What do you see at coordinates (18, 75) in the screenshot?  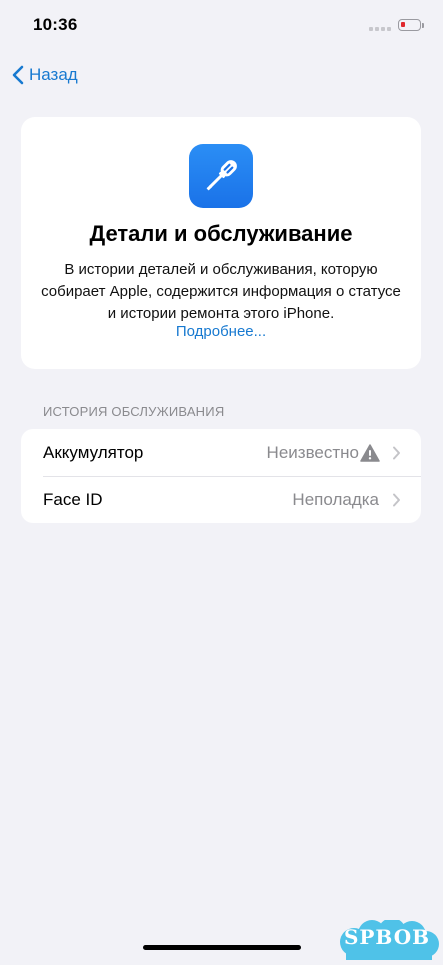 I see `chevron-left-icon` at bounding box center [18, 75].